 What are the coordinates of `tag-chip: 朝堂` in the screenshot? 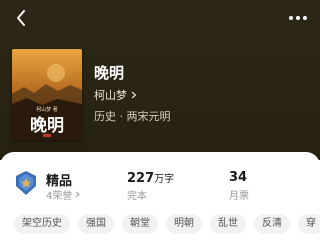 It's located at (140, 224).